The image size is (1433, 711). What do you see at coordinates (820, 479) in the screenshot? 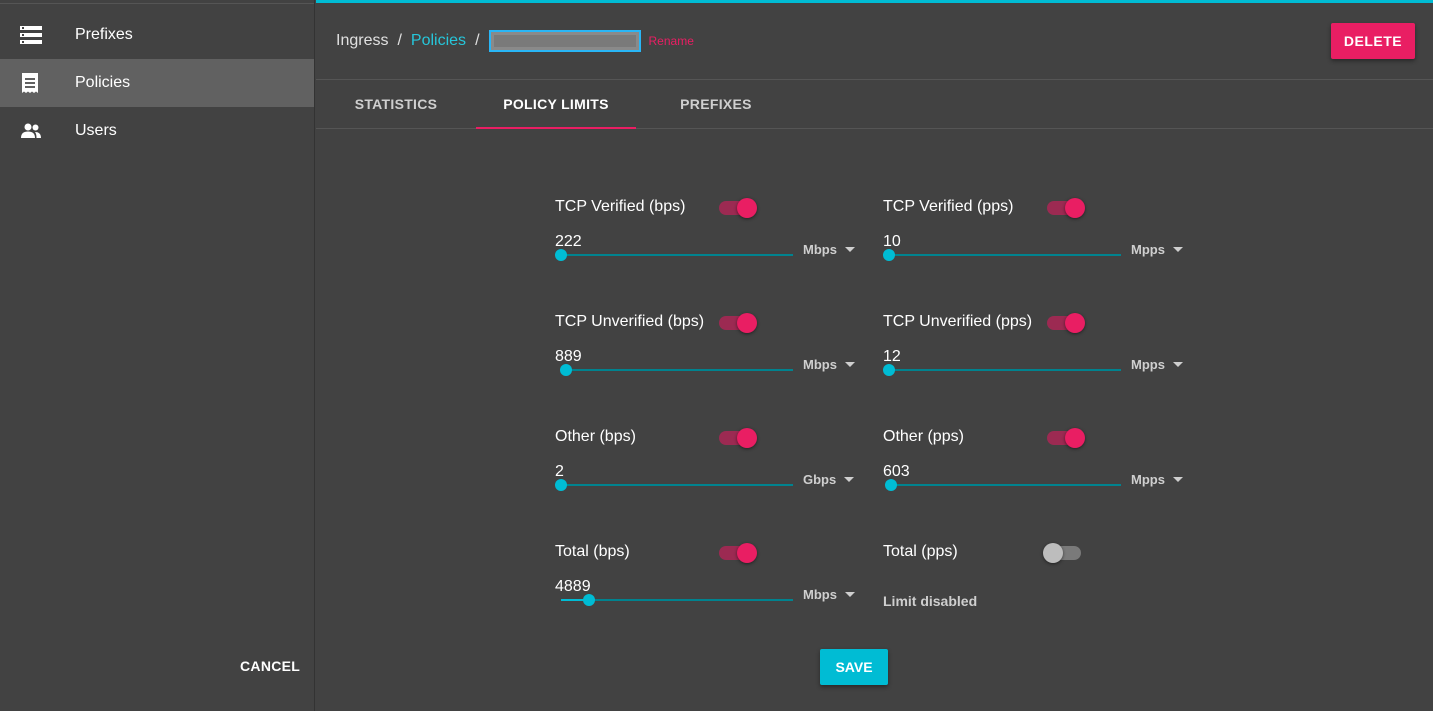
I see `unit-label: Gbps` at bounding box center [820, 479].